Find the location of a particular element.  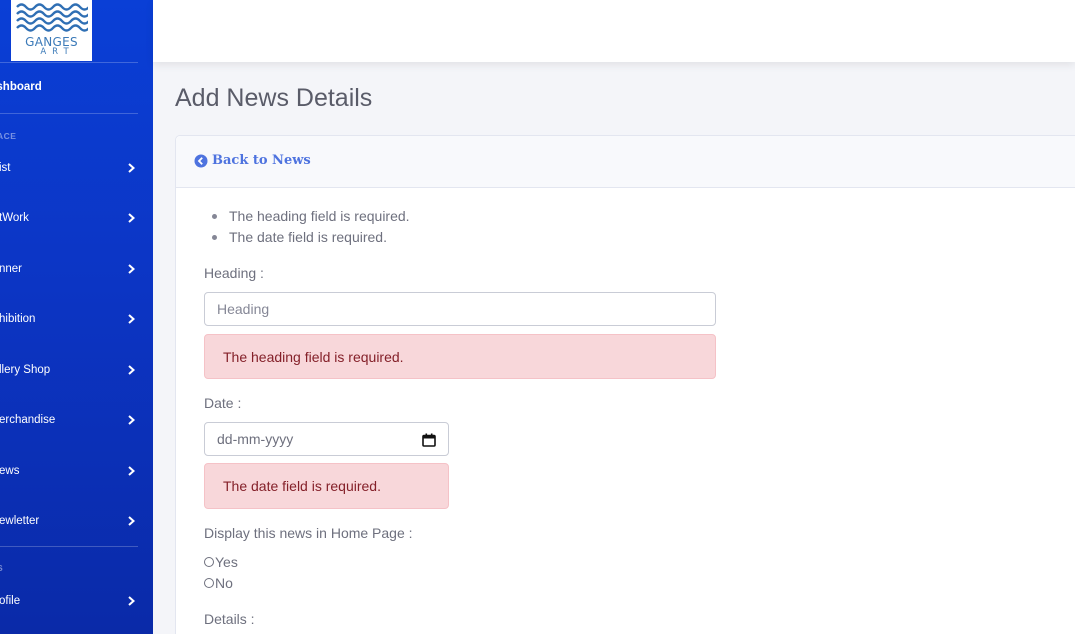

sidebar-item-label: ist is located at coordinates (5, 168).